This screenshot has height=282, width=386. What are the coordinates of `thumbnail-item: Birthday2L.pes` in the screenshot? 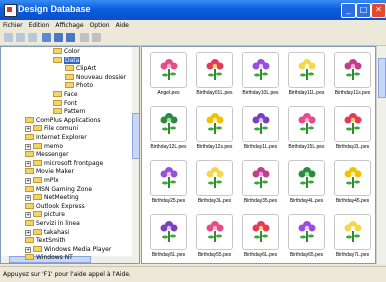 It's located at (352, 128).